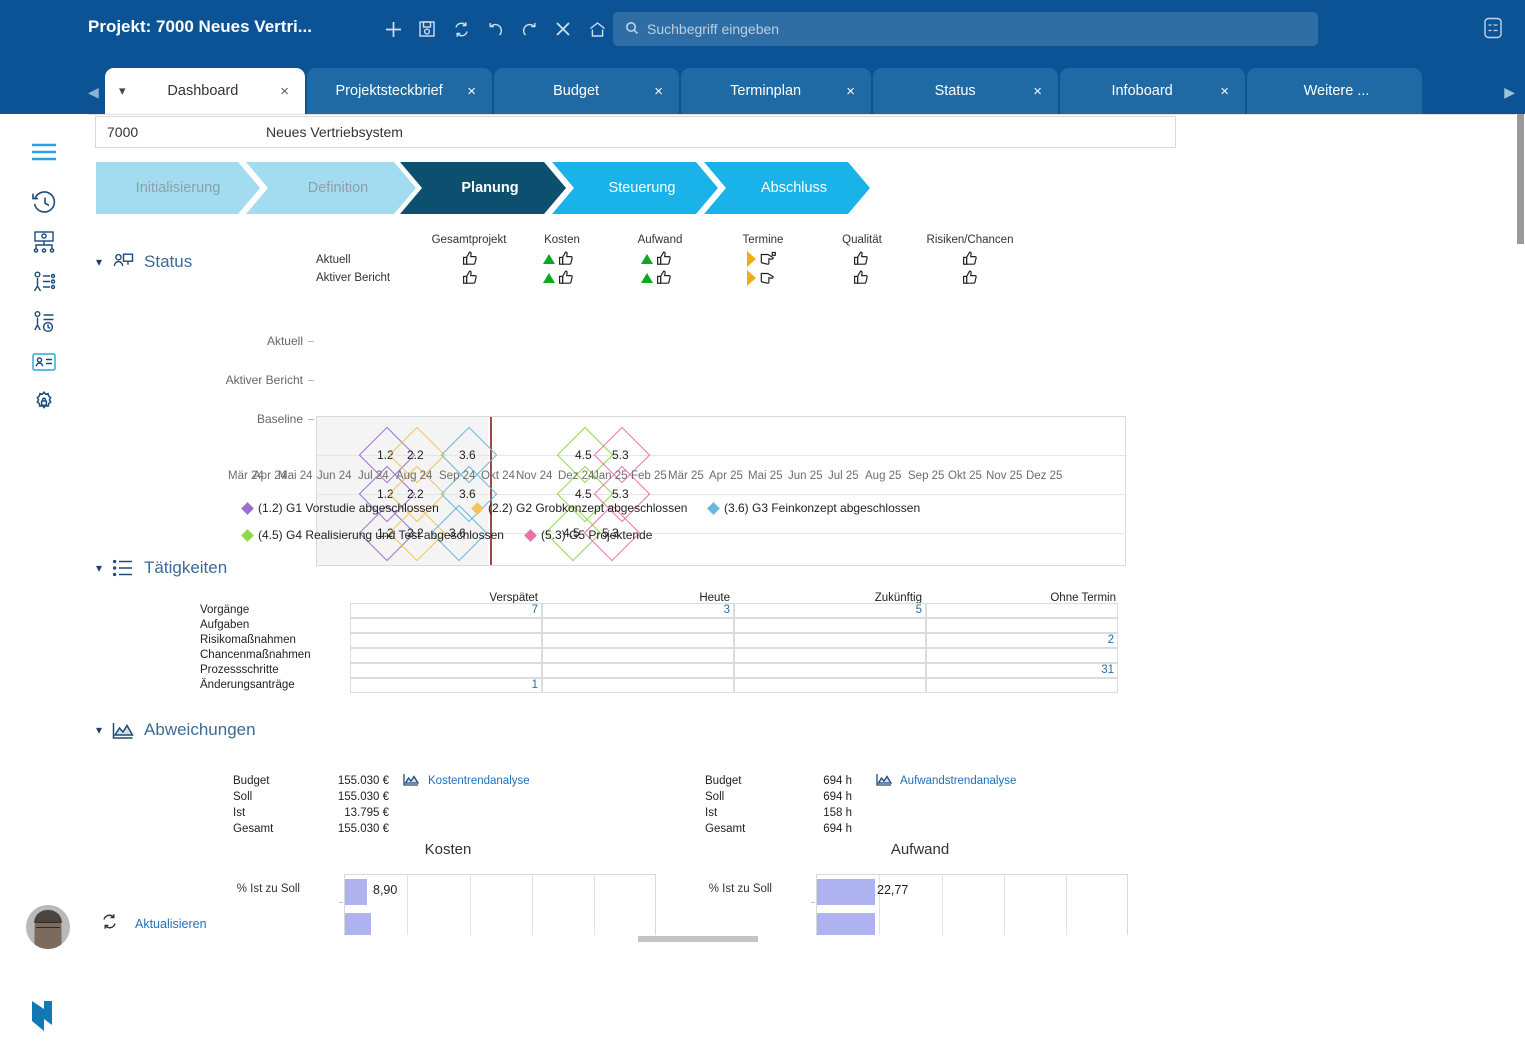 The width and height of the screenshot is (1525, 1044). I want to click on close-icon, so click(563, 29).